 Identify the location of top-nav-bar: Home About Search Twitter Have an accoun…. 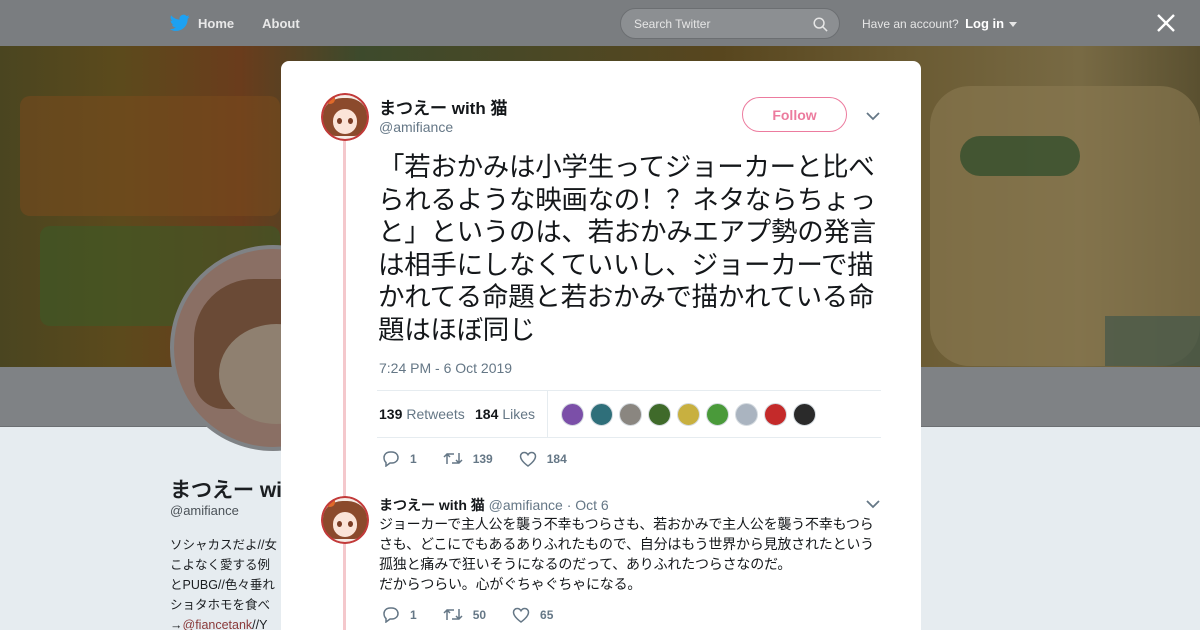
(600, 23).